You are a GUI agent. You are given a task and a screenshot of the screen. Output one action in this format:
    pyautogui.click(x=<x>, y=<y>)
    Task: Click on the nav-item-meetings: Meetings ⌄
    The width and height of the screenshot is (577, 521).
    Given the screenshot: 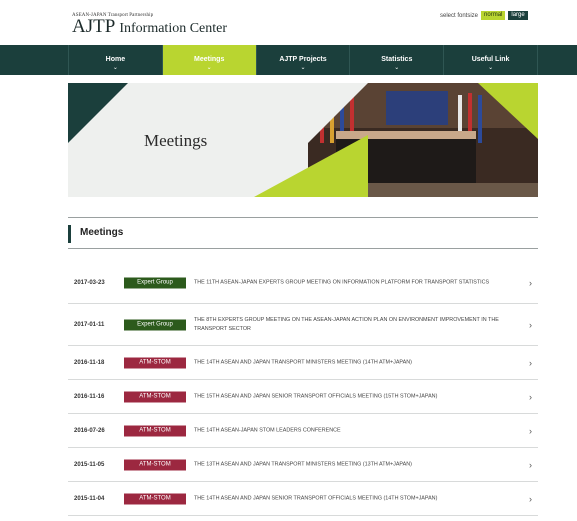 What is the action you would take?
    pyautogui.click(x=209, y=60)
    